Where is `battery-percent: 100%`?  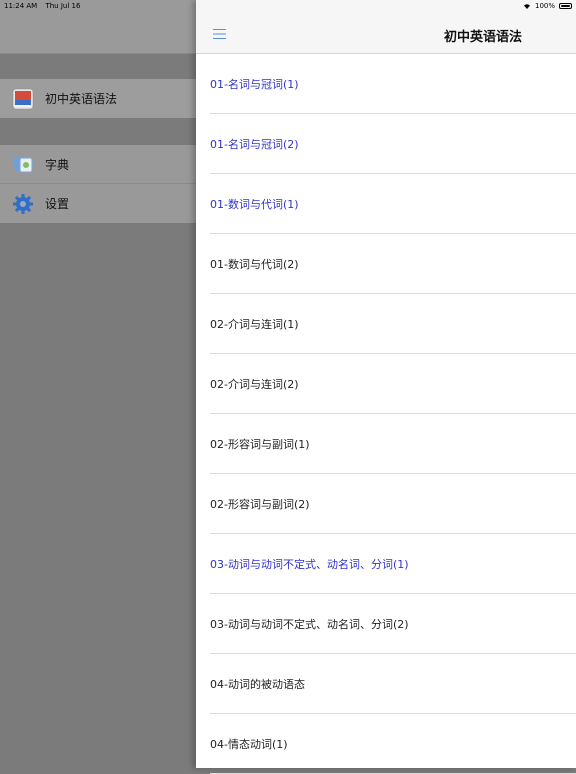
battery-percent: 100% is located at coordinates (544, 6).